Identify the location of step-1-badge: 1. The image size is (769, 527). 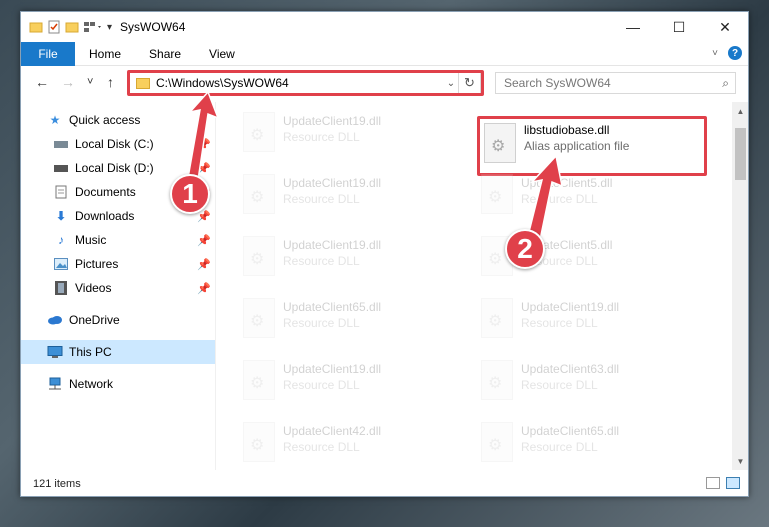
(190, 194).